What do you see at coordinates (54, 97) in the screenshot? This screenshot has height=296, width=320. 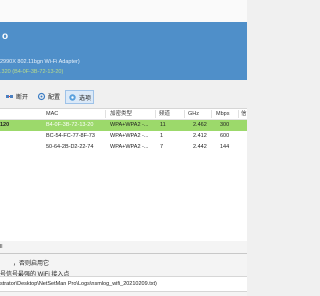 I see `config-label: 配置` at bounding box center [54, 97].